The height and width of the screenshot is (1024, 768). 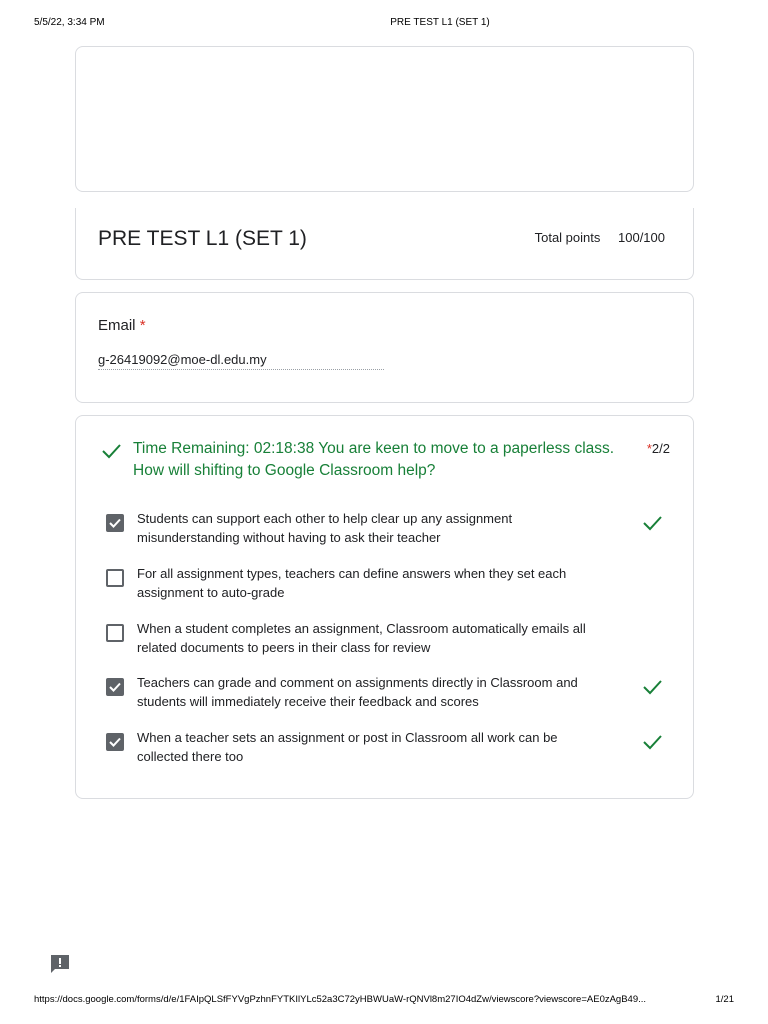 What do you see at coordinates (725, 999) in the screenshot?
I see `print-page-number: 1/21` at bounding box center [725, 999].